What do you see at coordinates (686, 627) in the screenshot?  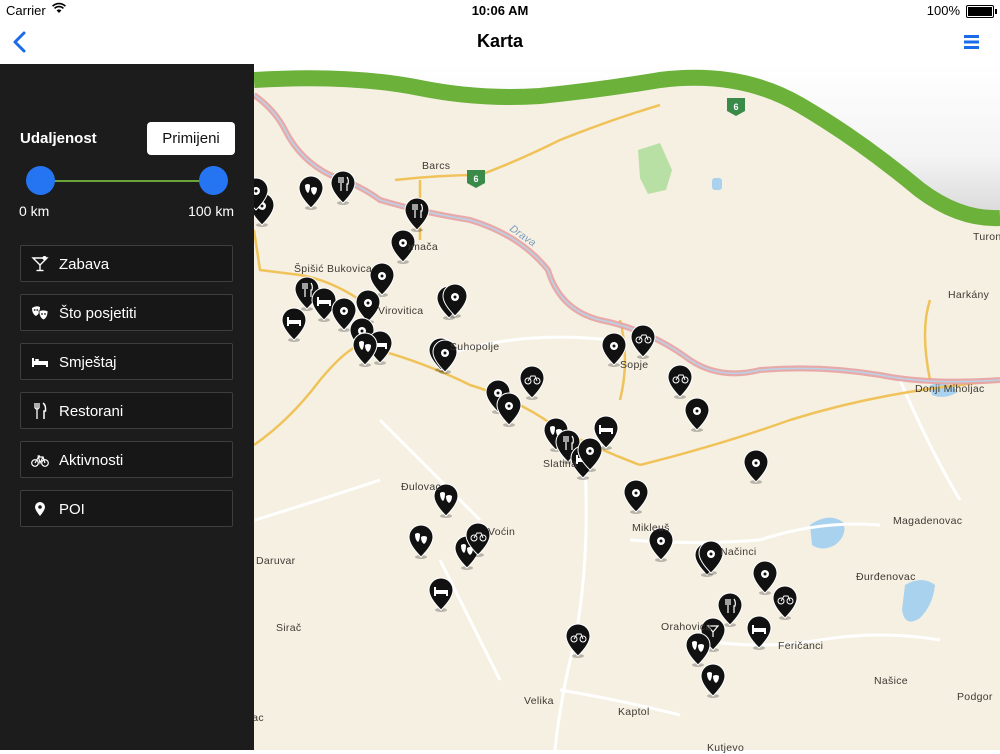 I see `place-label: Orahovica` at bounding box center [686, 627].